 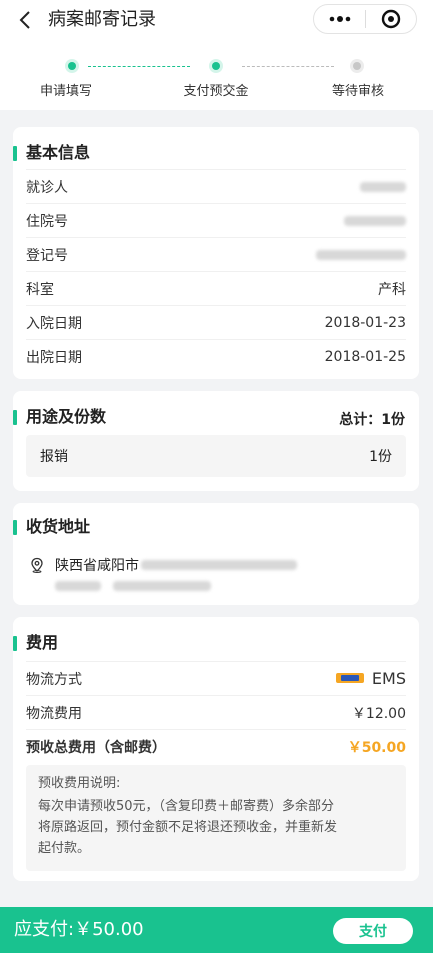 I want to click on page-title: 病案邮寄记录, so click(x=102, y=19).